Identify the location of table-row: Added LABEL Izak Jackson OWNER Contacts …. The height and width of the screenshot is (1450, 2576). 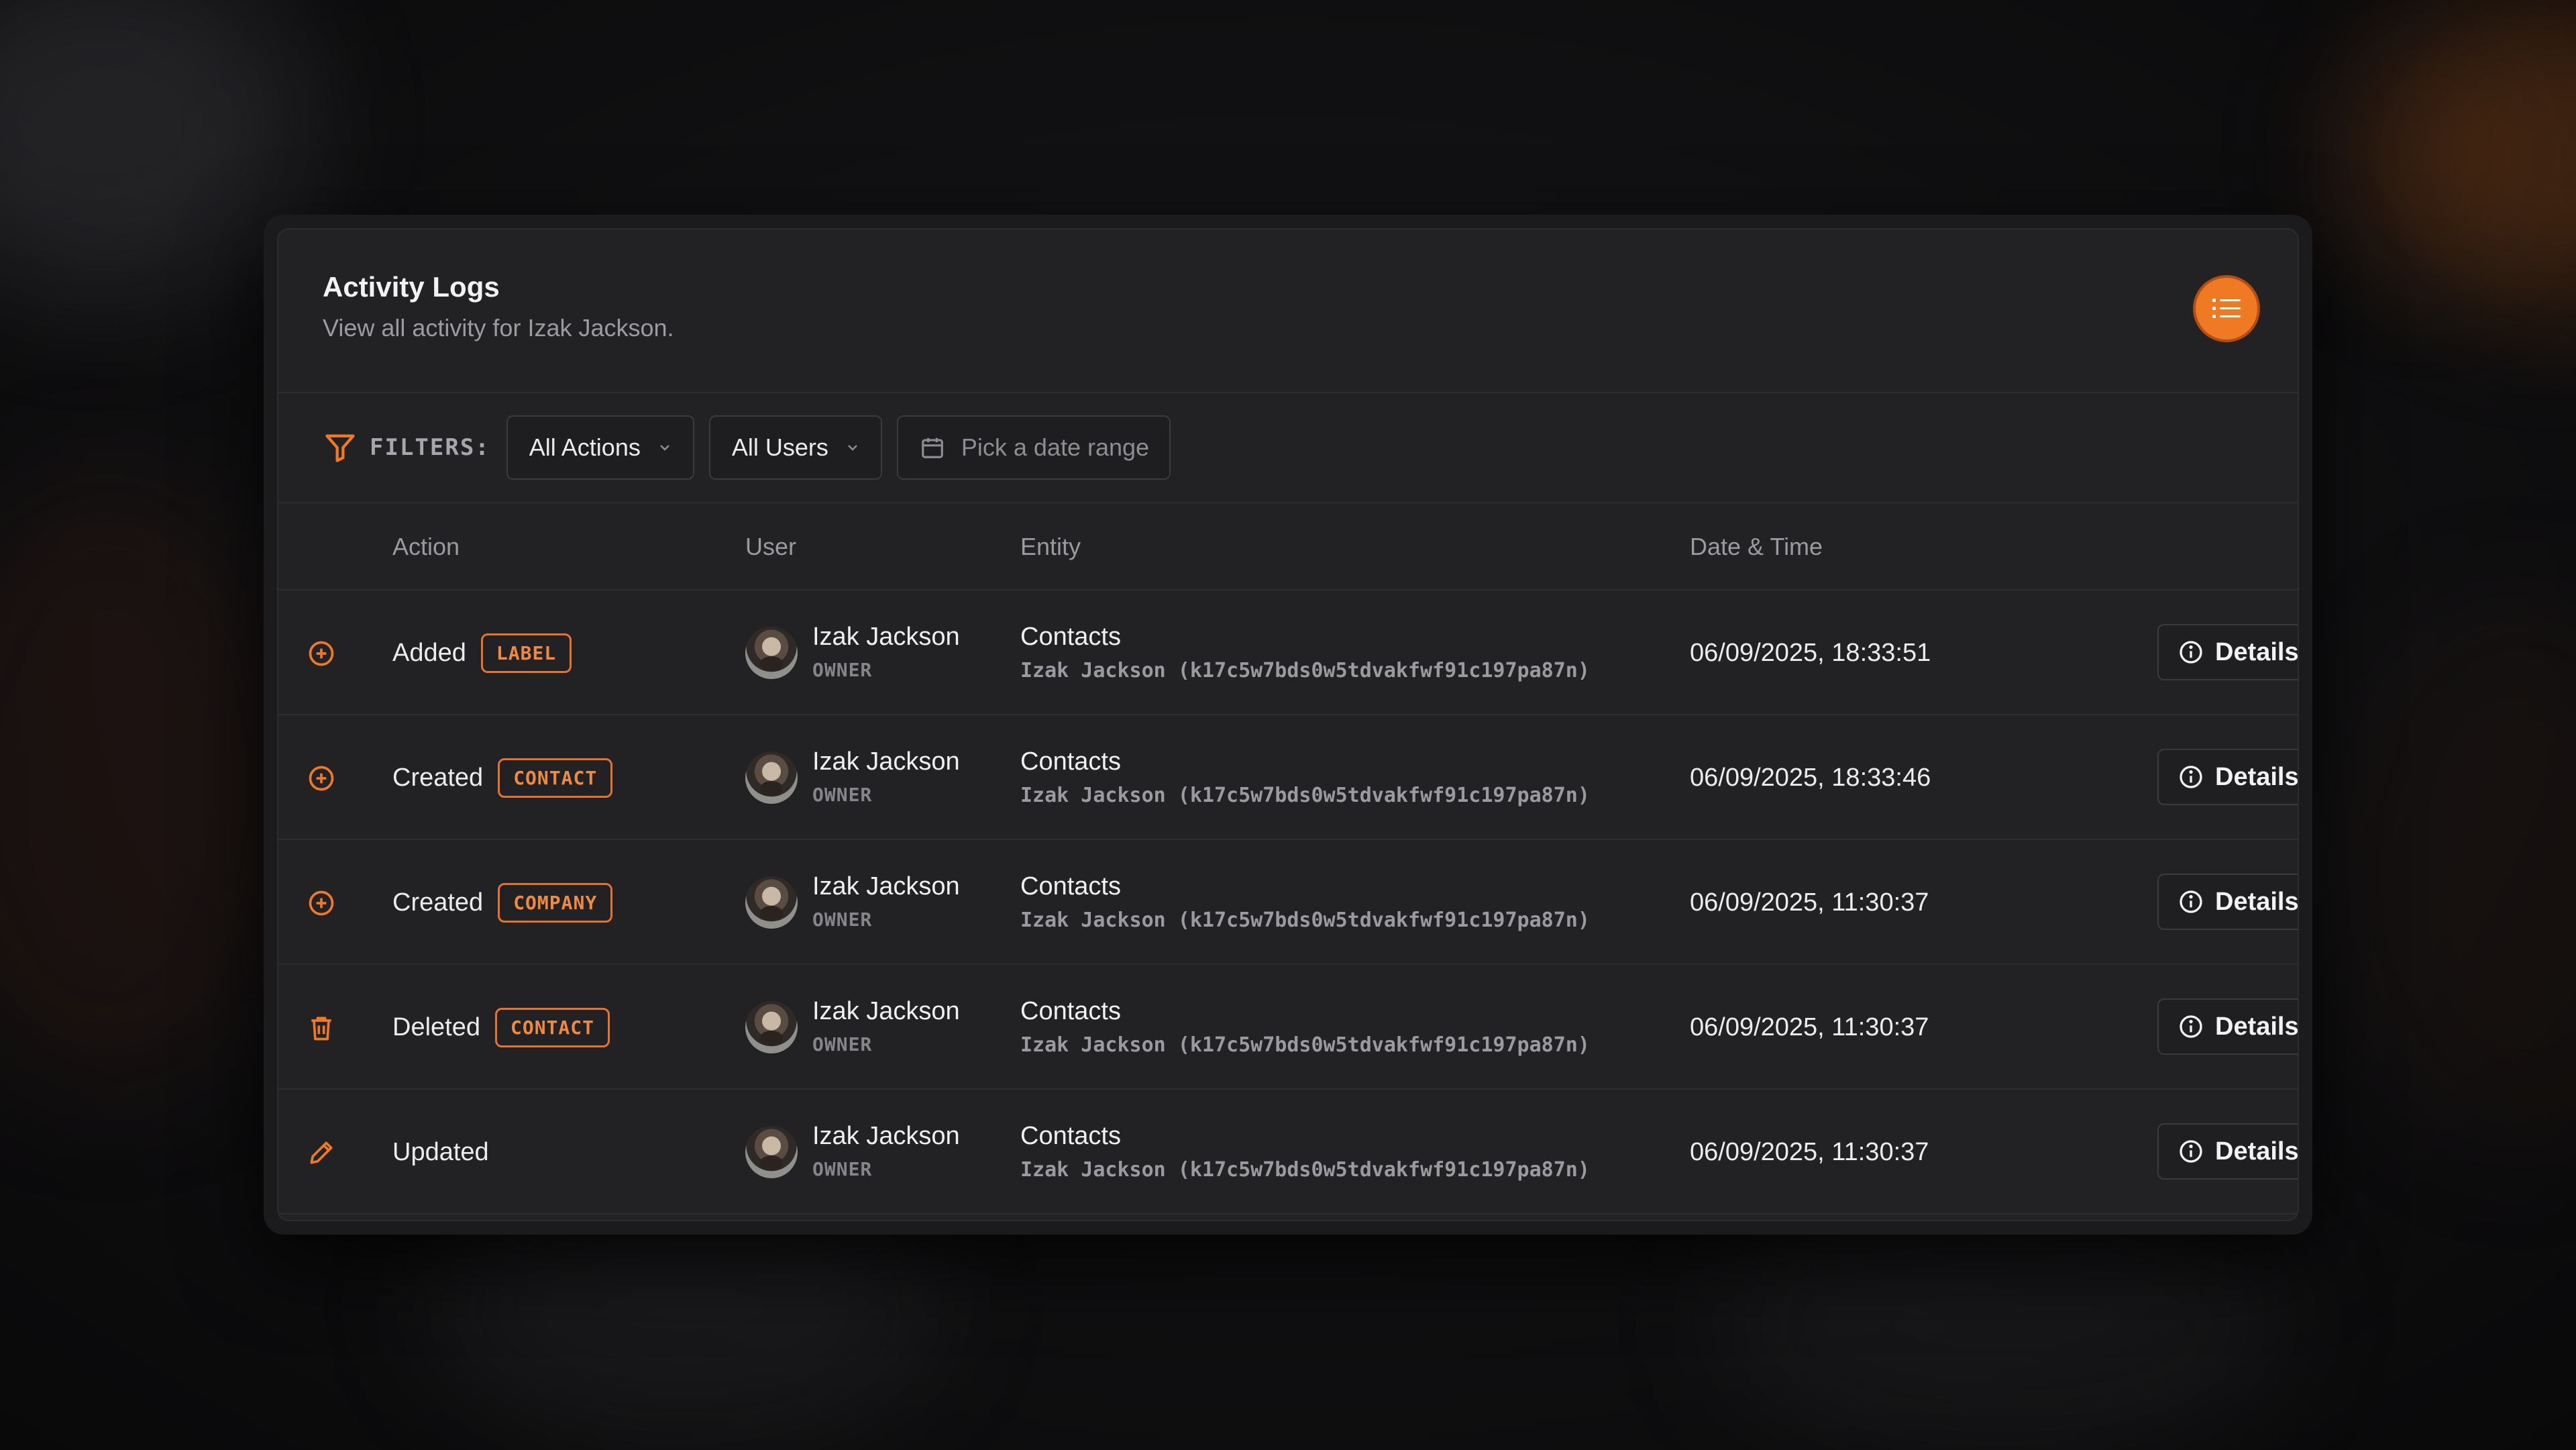
(1288, 652).